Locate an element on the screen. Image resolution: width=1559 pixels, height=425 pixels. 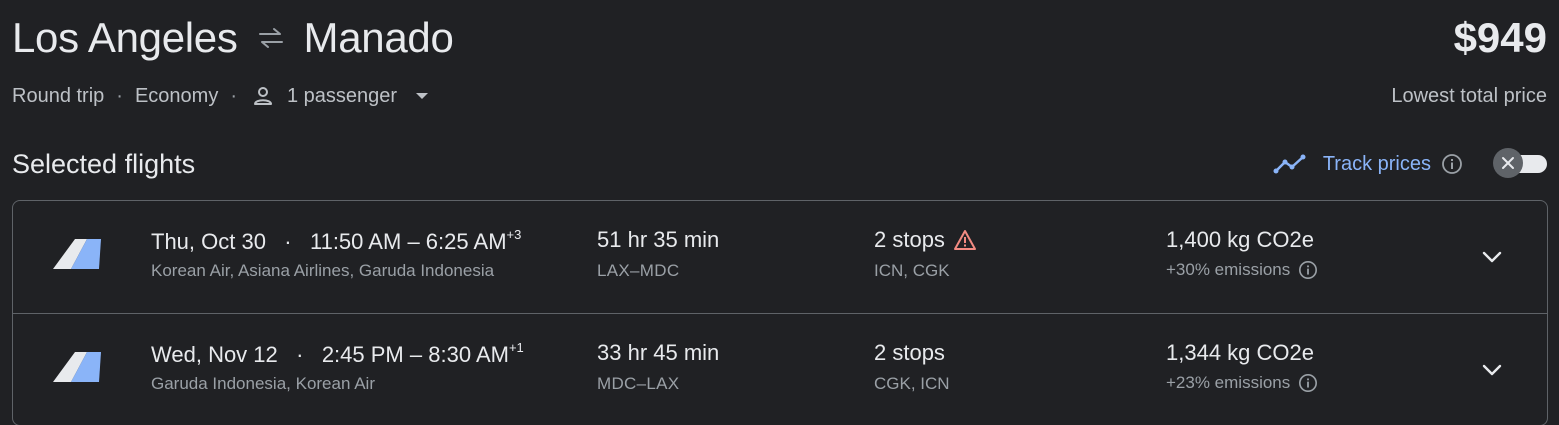
flight-duration: 33 hr 45 min is located at coordinates (658, 352).